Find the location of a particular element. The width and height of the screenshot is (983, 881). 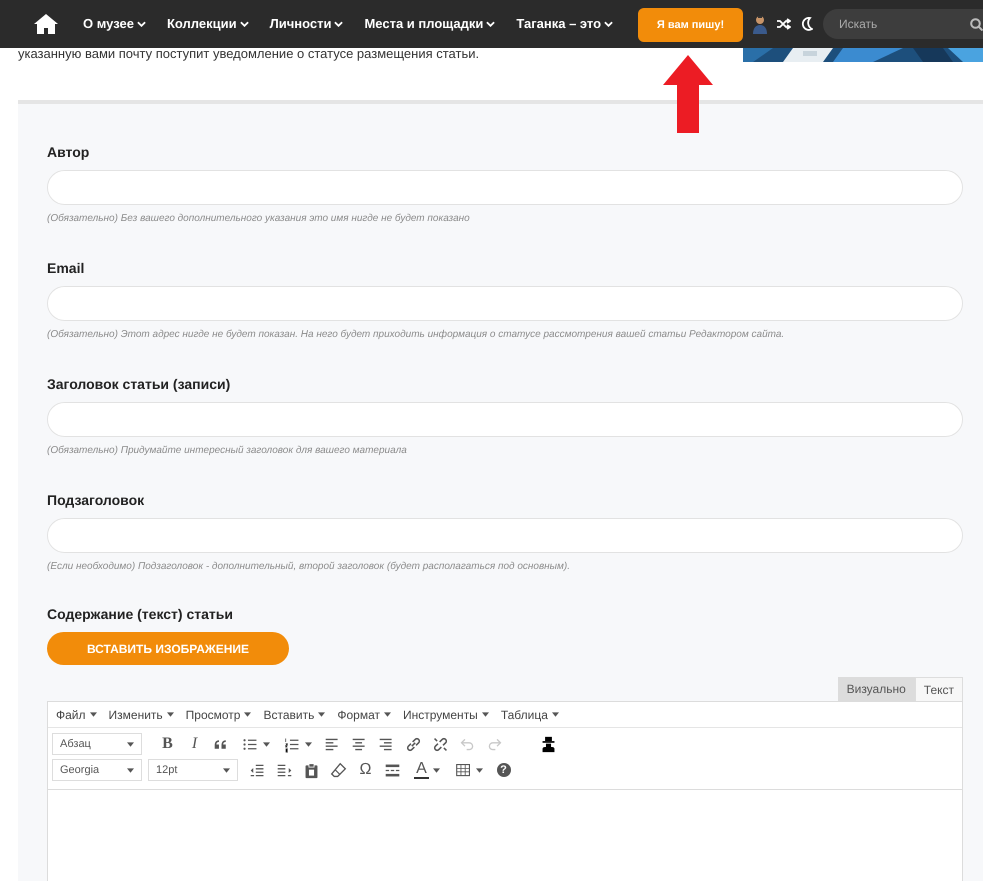

toolbar-button: B is located at coordinates (167, 744).